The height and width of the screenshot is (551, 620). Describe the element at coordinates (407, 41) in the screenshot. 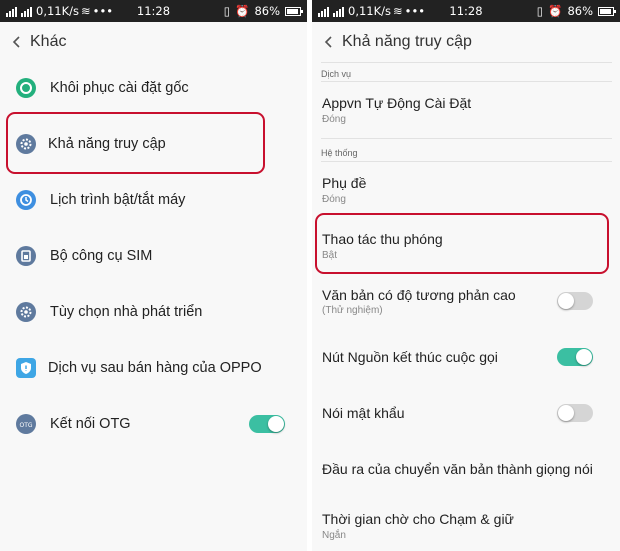

I see `page-title: Khả năng truy cập` at that location.